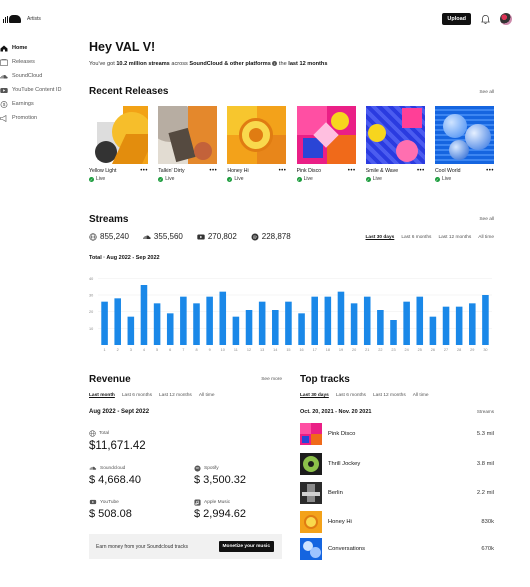 This screenshot has height=587, width=530. What do you see at coordinates (109, 236) in the screenshot?
I see `stat-total: 855,240` at bounding box center [109, 236].